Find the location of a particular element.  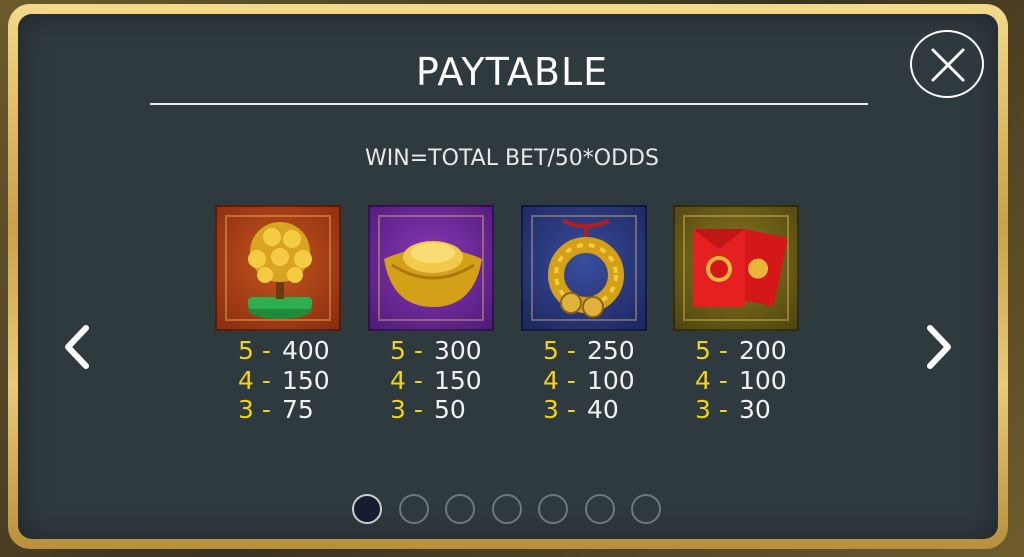

symbol-pays: 5 - 250 4 - 100 3 - 40 is located at coordinates (589, 380).